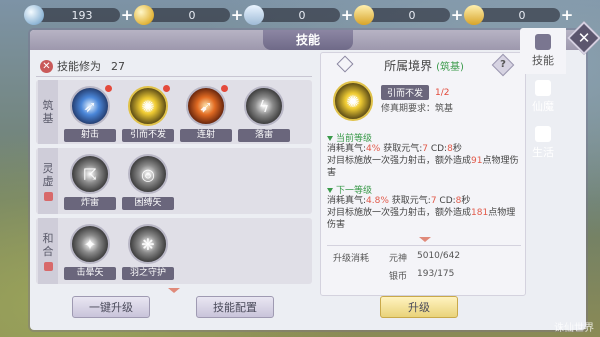 The width and height of the screenshot is (600, 337). I want to click on lightning-icon: ϟ, so click(264, 106).